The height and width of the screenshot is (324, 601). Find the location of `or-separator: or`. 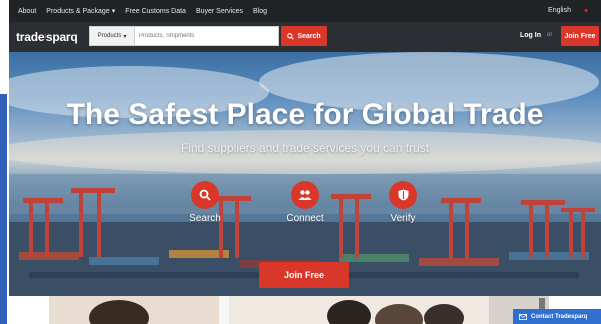

or-separator: or is located at coordinates (550, 35).